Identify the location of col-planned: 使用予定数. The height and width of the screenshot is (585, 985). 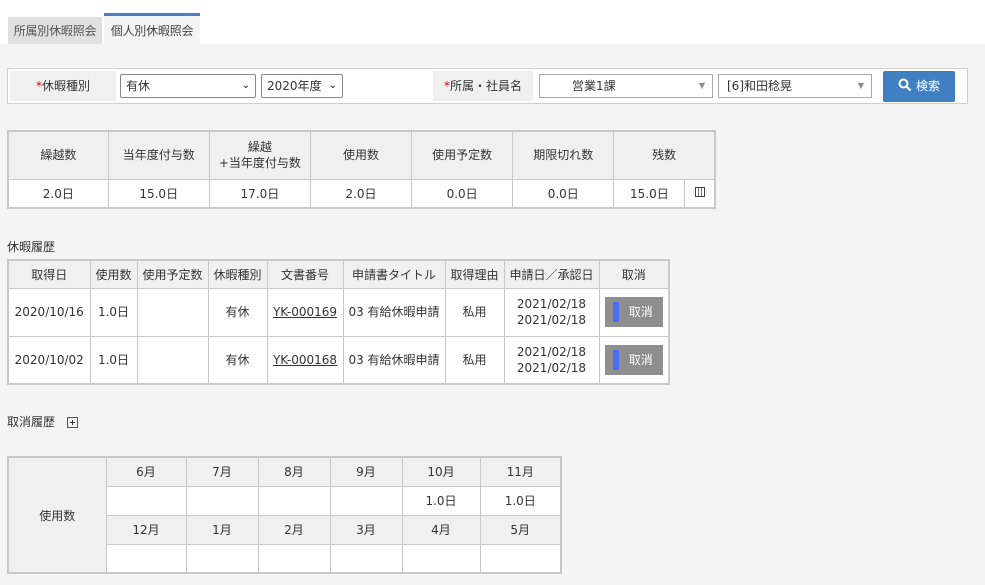
(172, 274).